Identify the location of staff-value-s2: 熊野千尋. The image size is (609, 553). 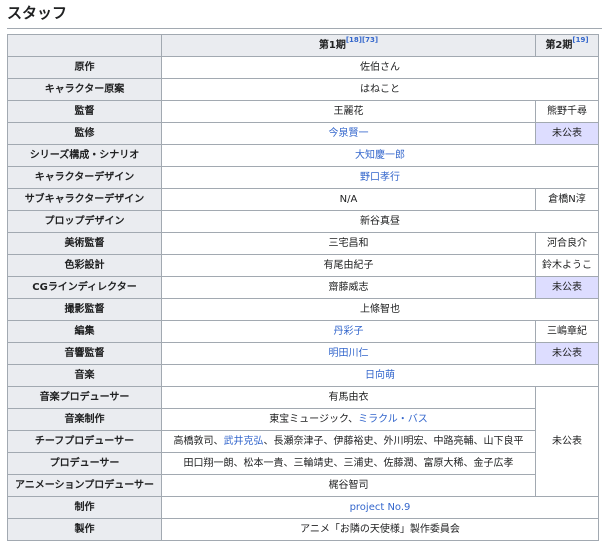
(567, 111).